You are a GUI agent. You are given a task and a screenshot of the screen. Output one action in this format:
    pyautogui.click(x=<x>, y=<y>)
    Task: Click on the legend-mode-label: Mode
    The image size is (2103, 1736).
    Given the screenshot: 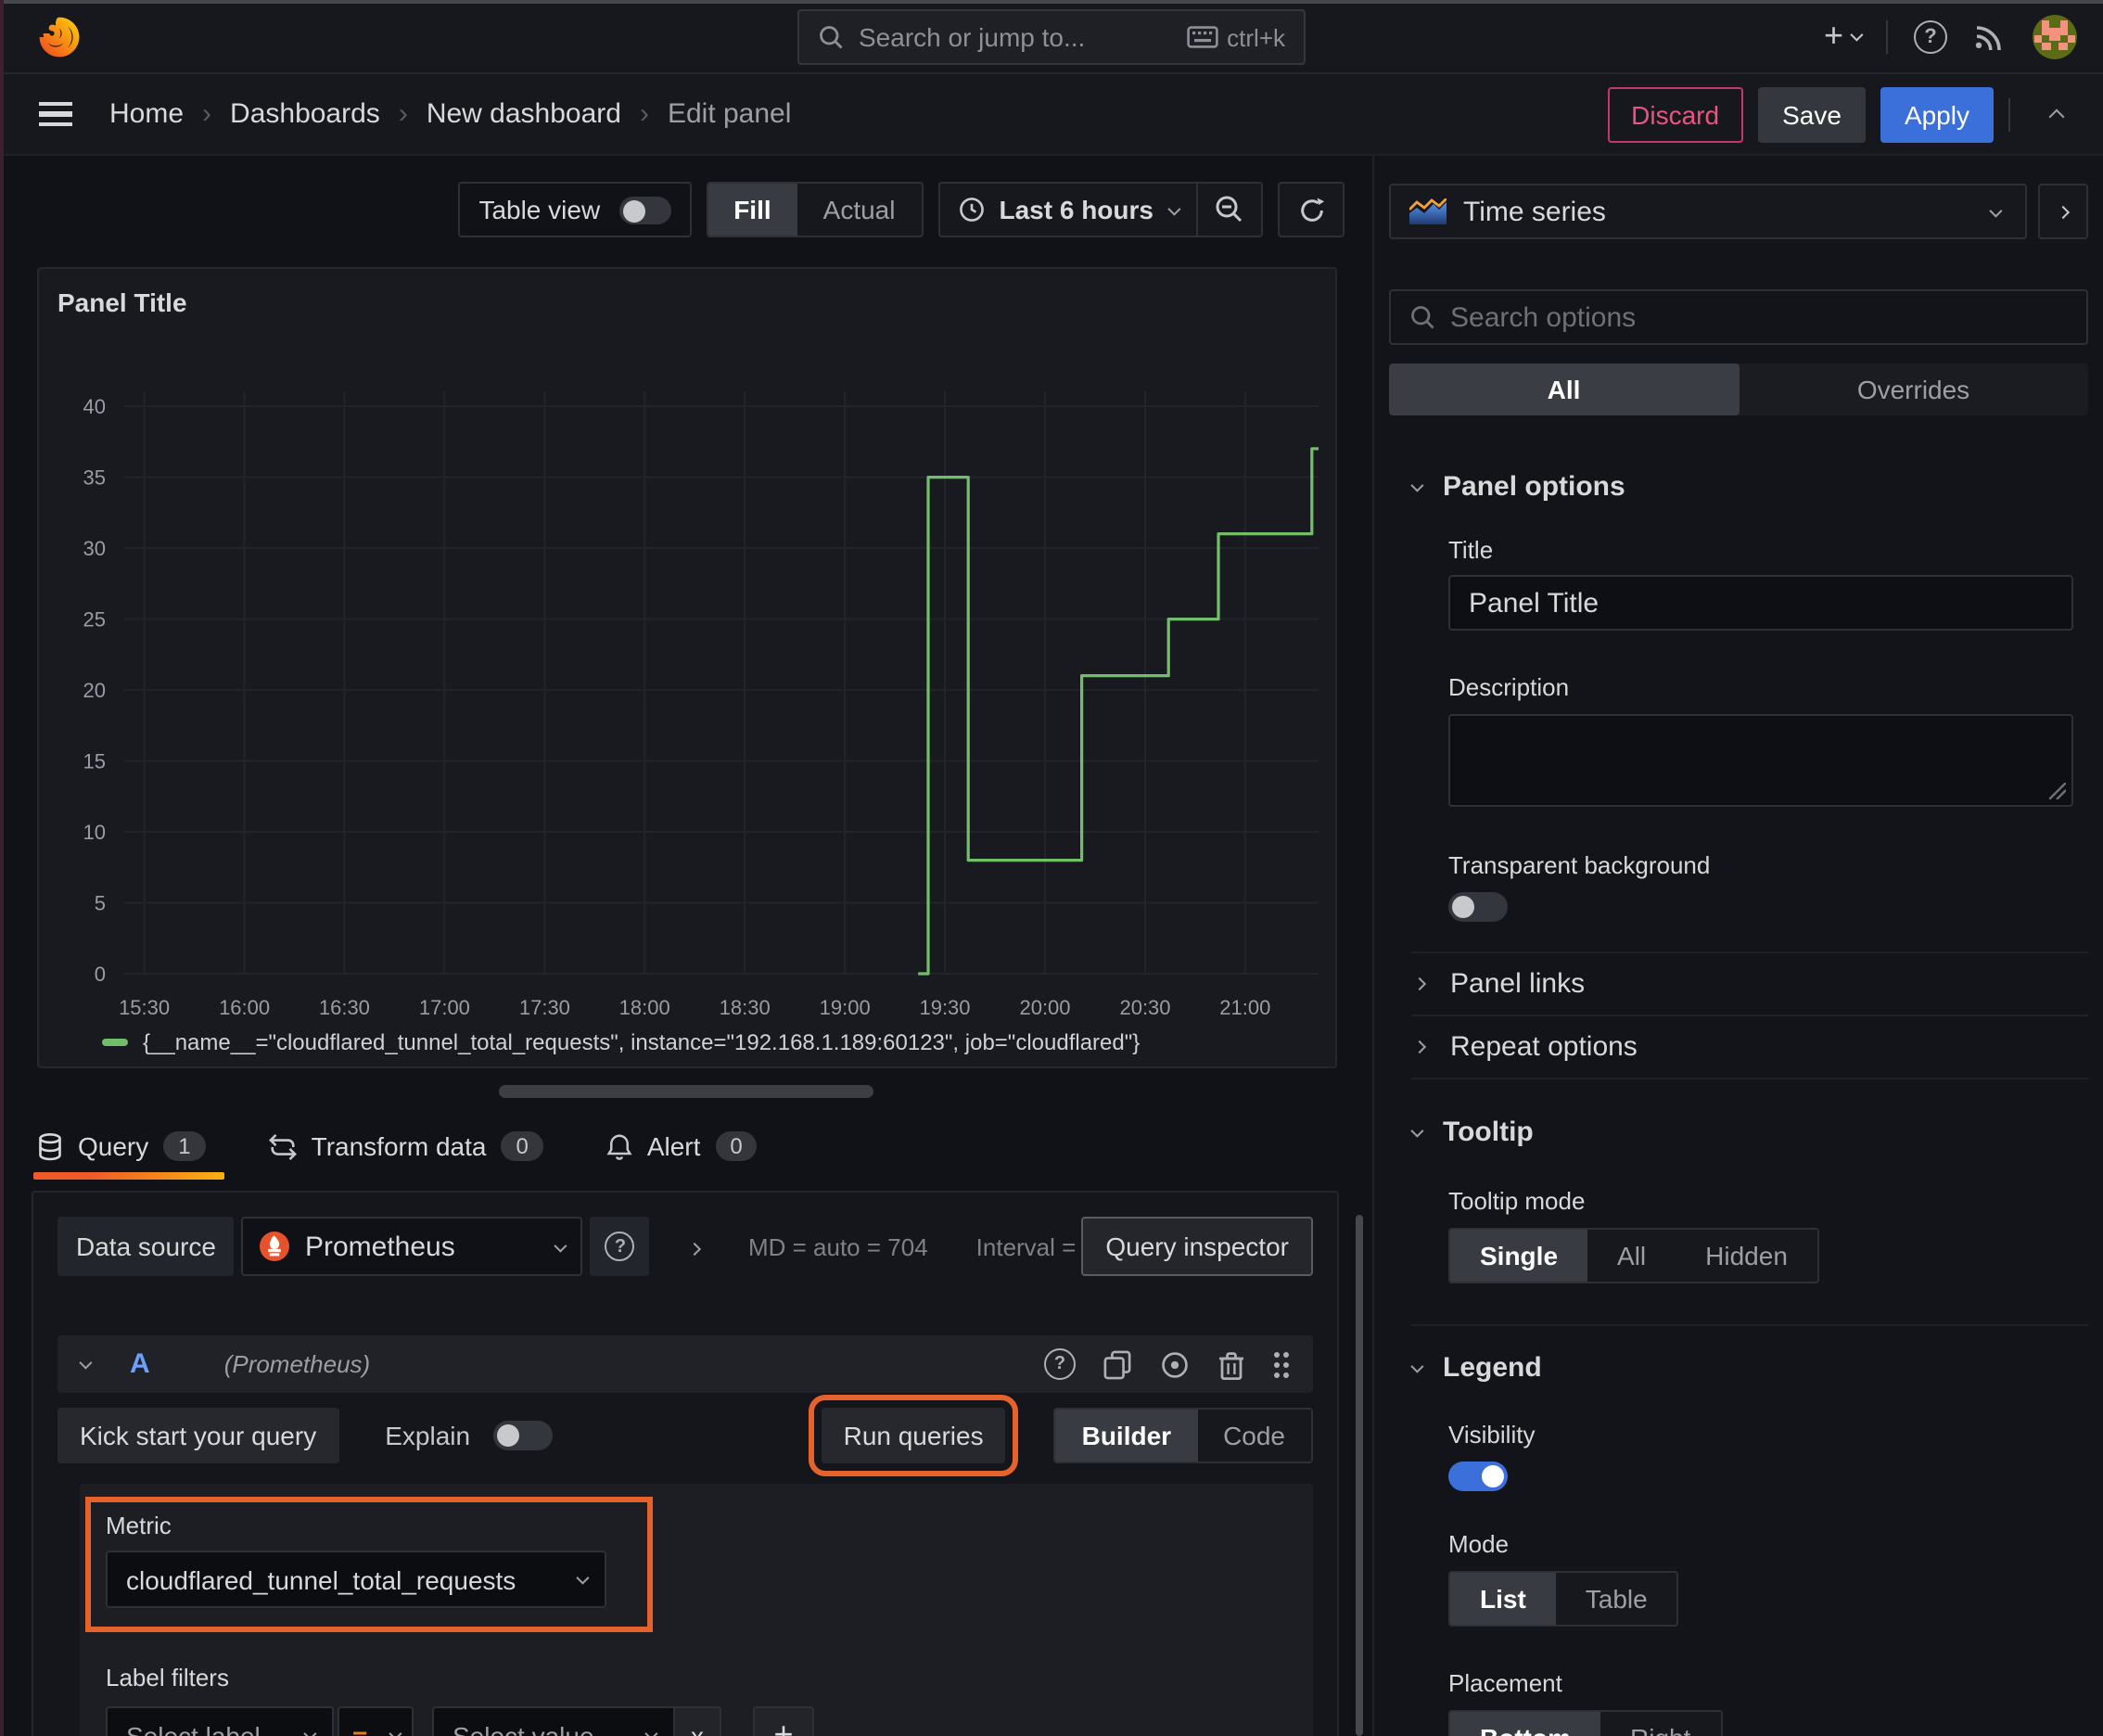 What is the action you would take?
    pyautogui.click(x=1479, y=1544)
    